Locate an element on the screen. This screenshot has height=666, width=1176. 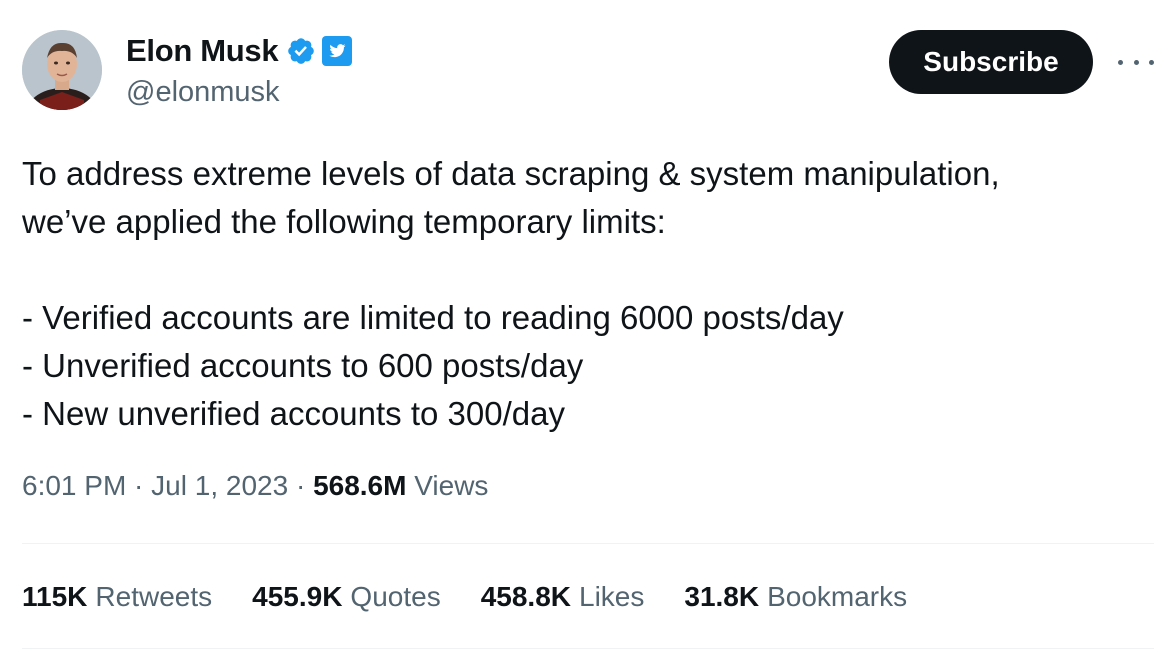
stat-count: 455.9K is located at coordinates (297, 596).